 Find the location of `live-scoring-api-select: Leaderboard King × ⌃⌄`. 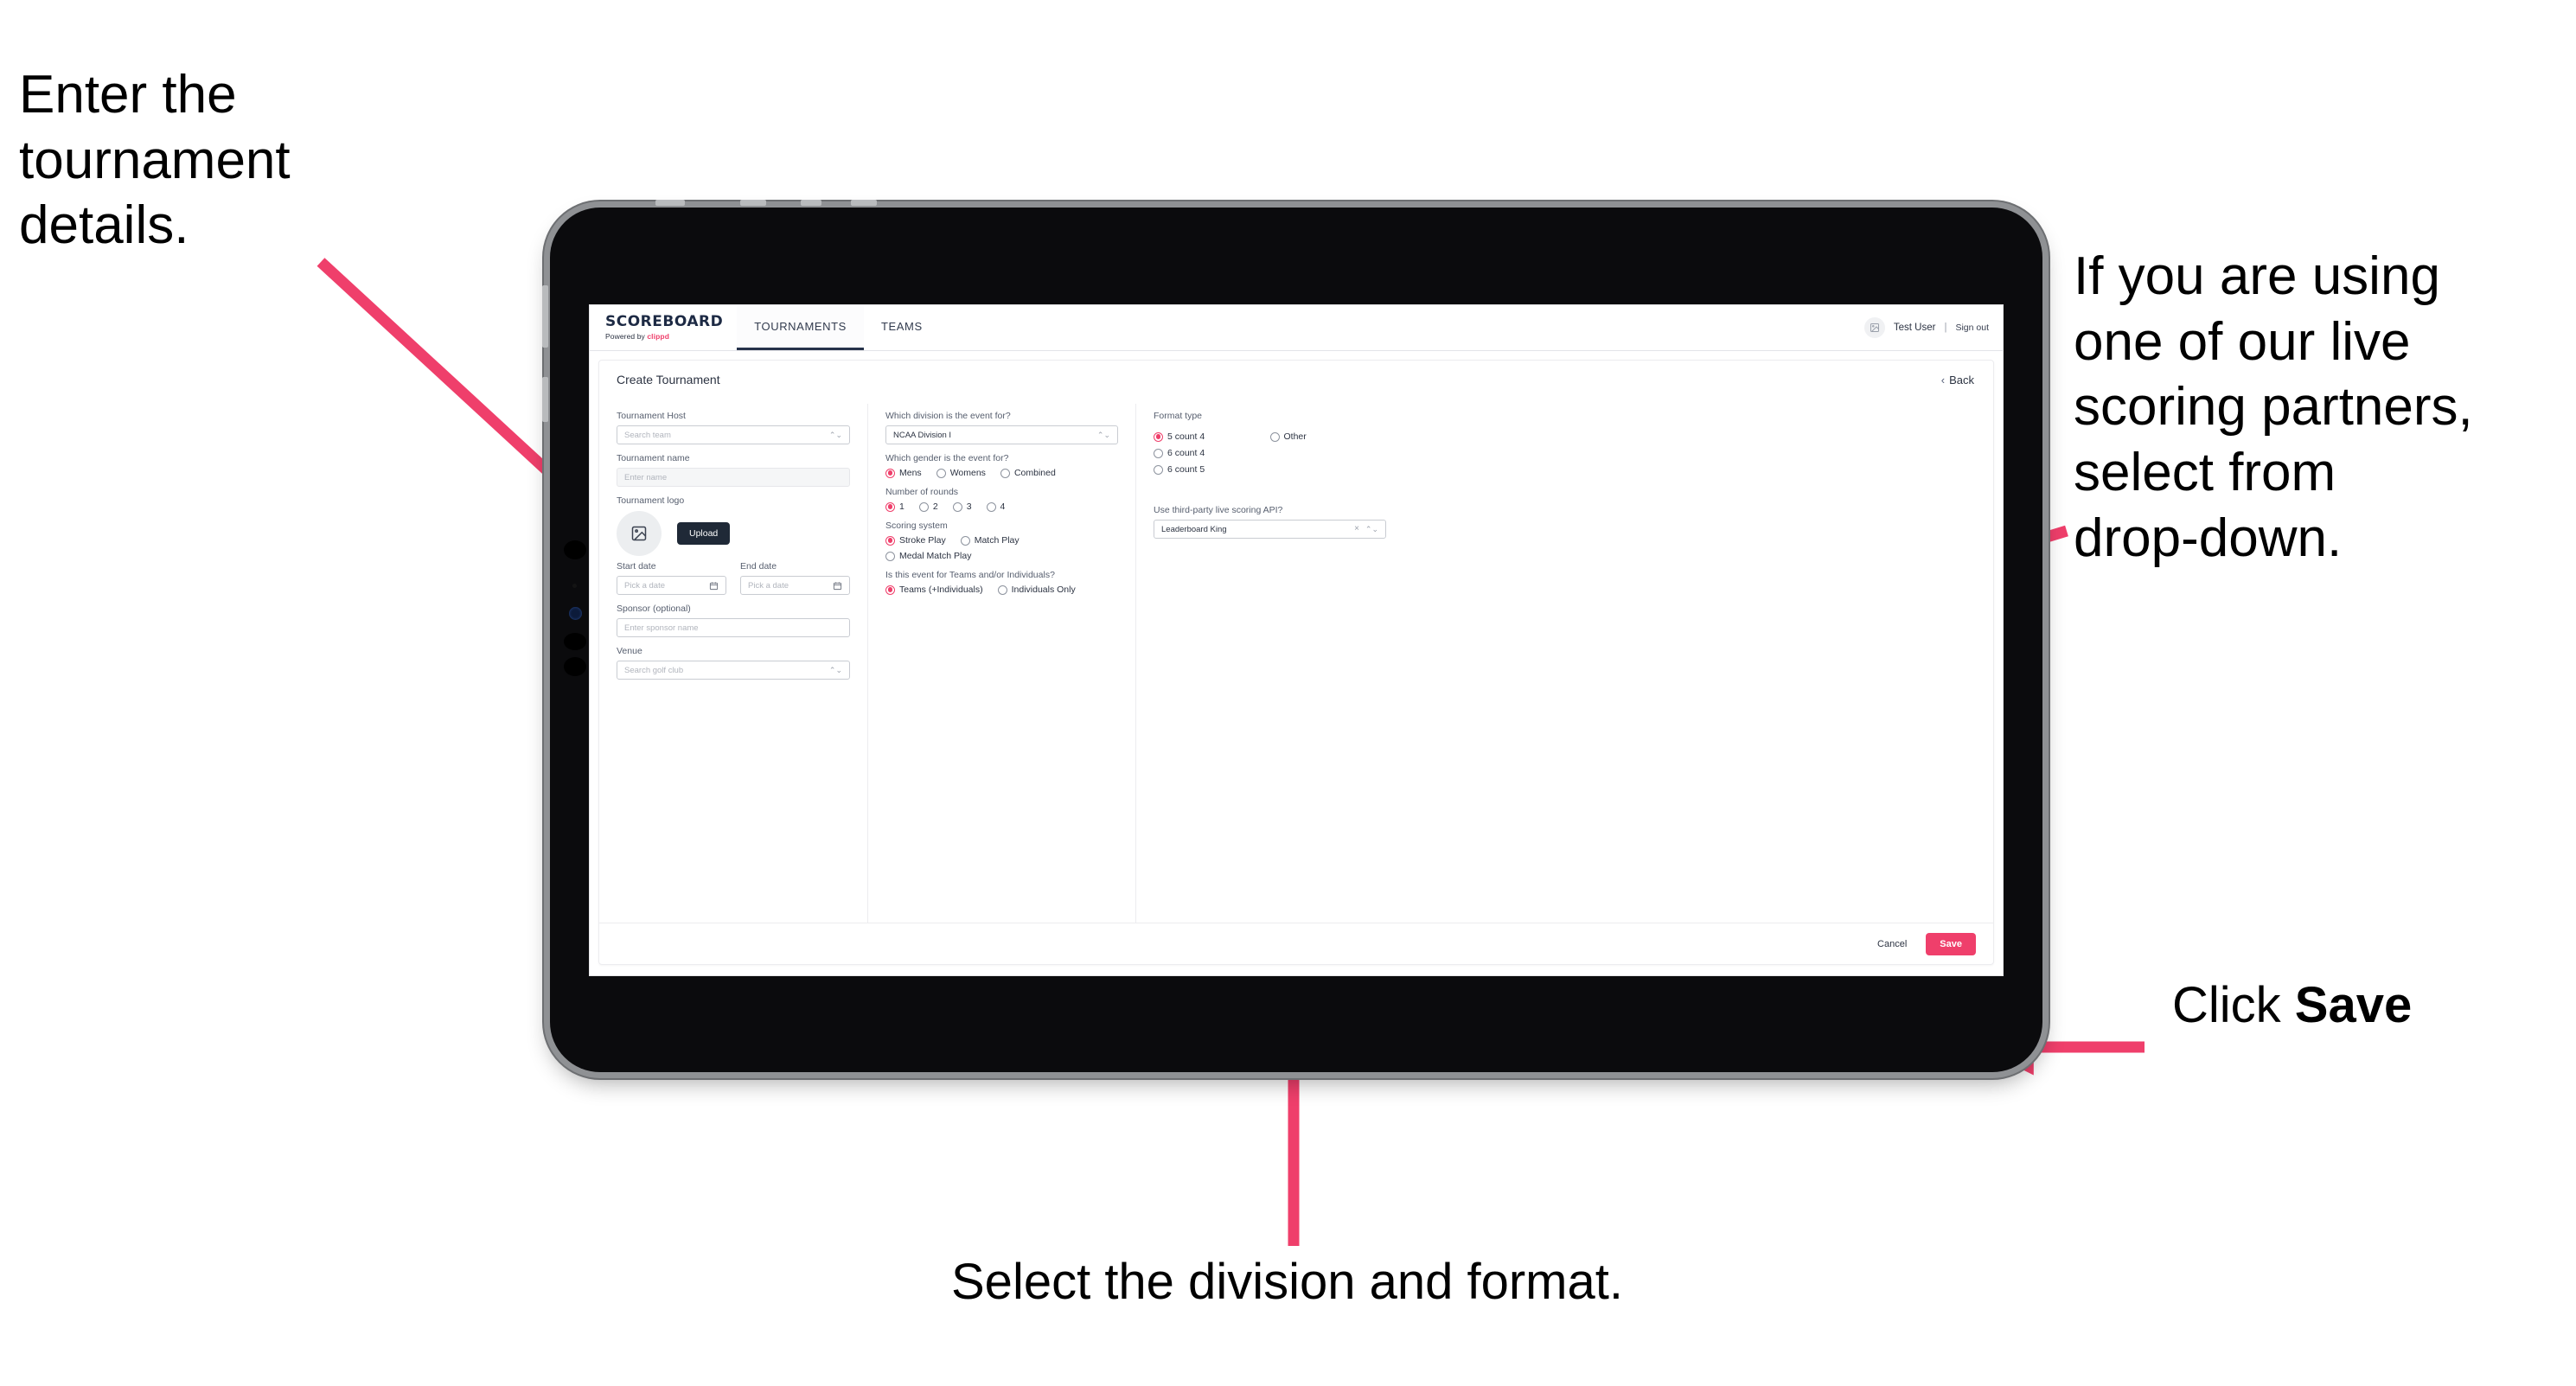

live-scoring-api-select: Leaderboard King × ⌃⌄ is located at coordinates (1270, 529).